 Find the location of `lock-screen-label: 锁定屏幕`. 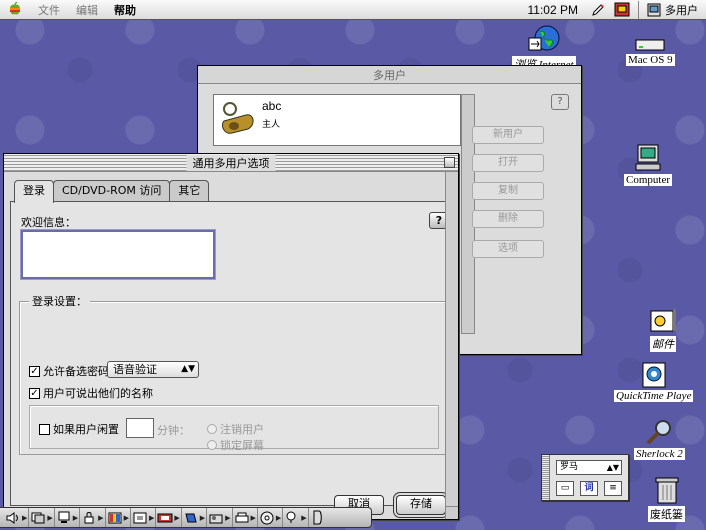

lock-screen-label: 锁定屏幕 is located at coordinates (242, 445).